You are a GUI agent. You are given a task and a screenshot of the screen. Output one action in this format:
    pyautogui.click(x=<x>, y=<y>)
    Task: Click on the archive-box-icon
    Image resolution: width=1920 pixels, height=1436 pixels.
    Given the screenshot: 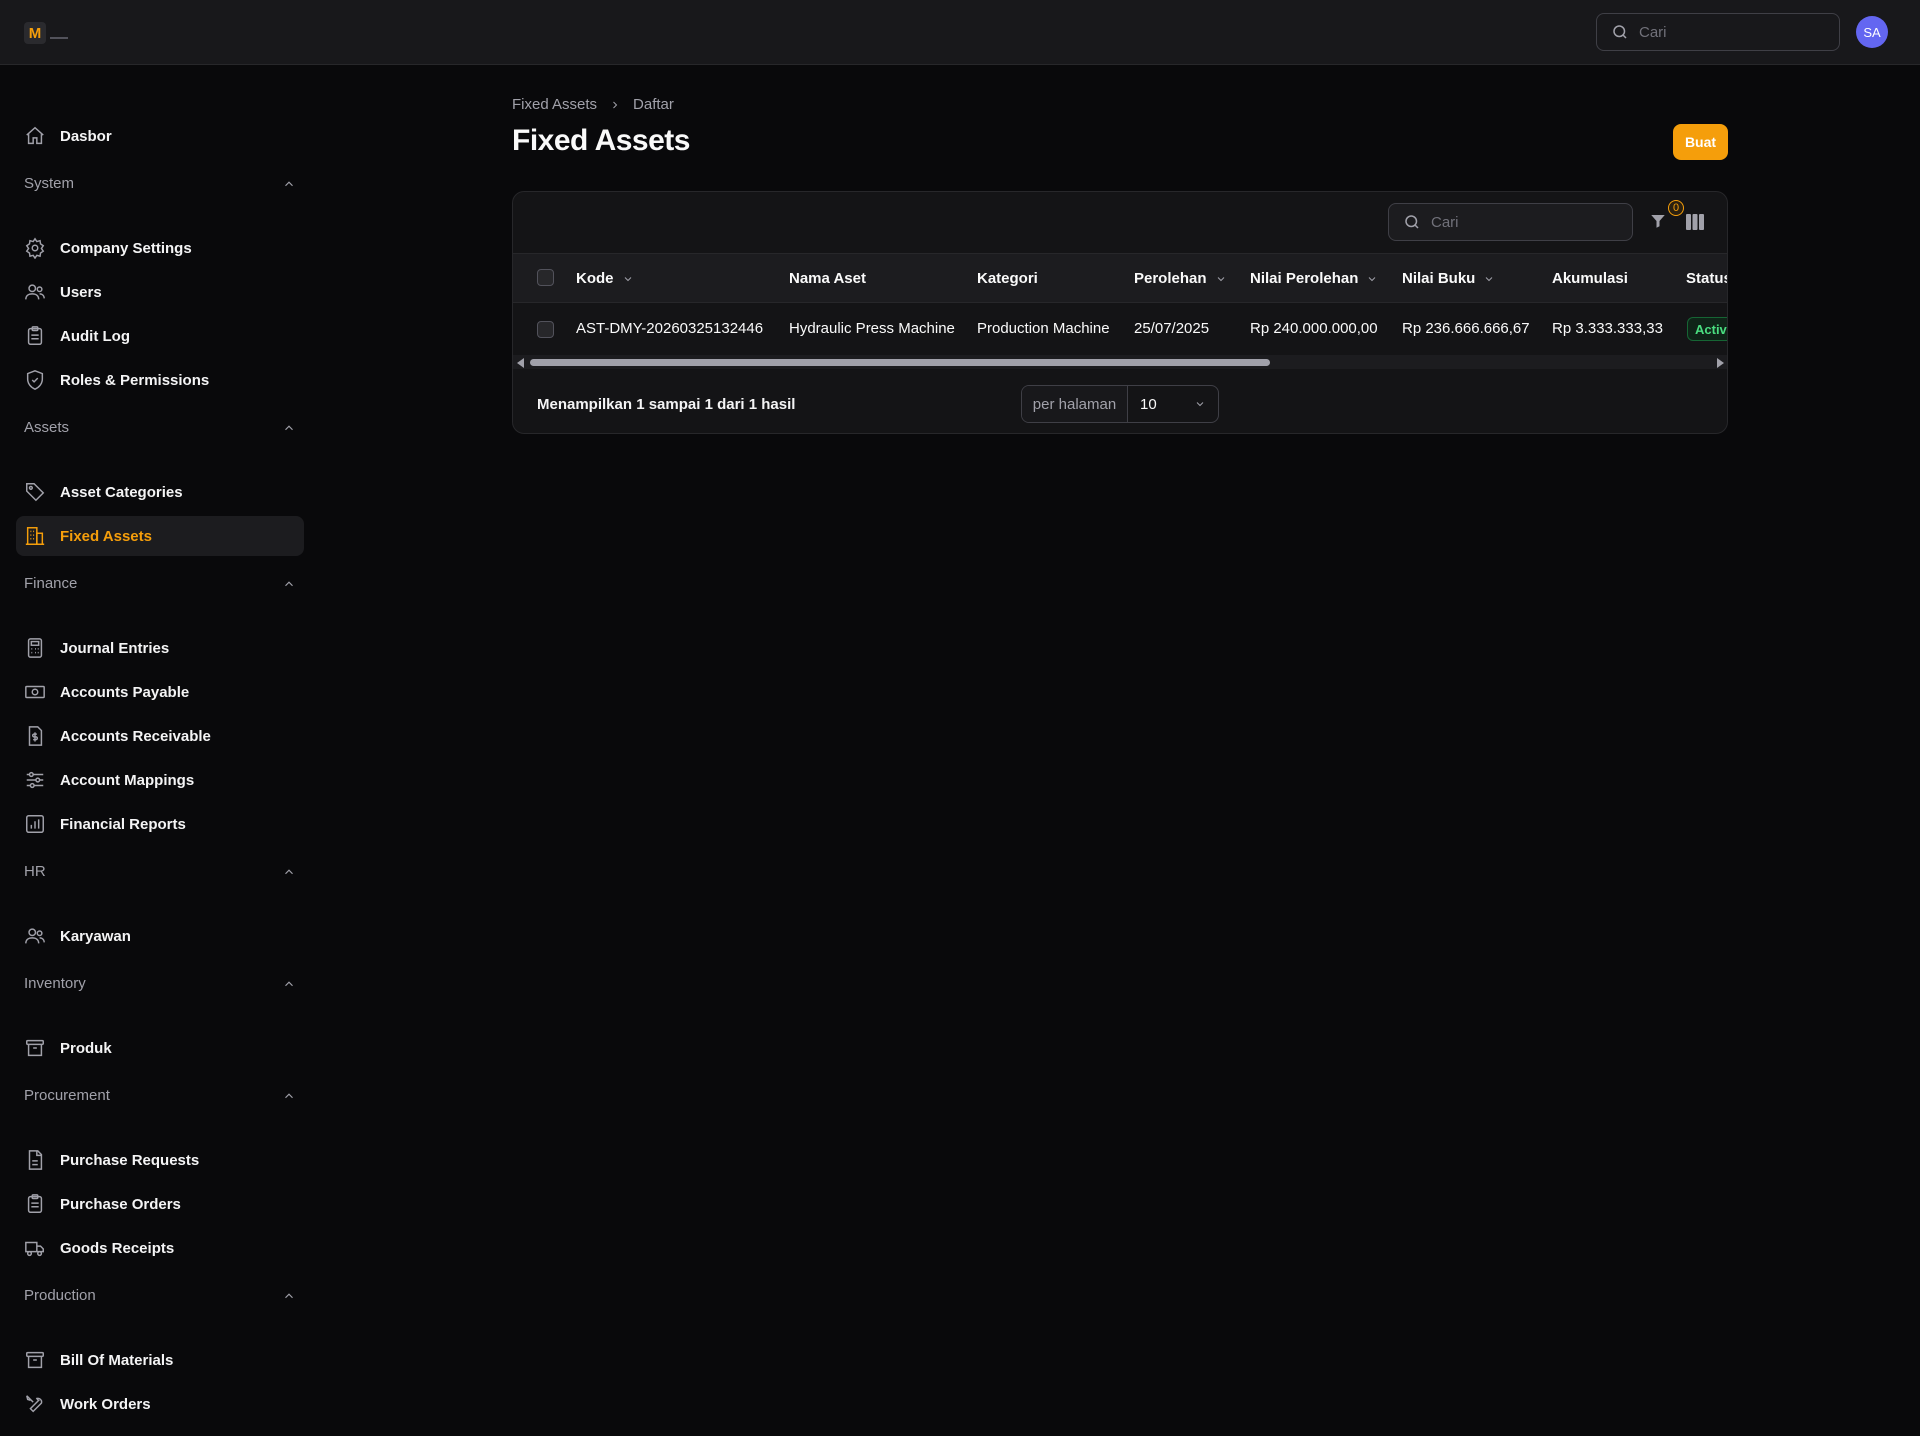 What is the action you would take?
    pyautogui.click(x=35, y=1048)
    